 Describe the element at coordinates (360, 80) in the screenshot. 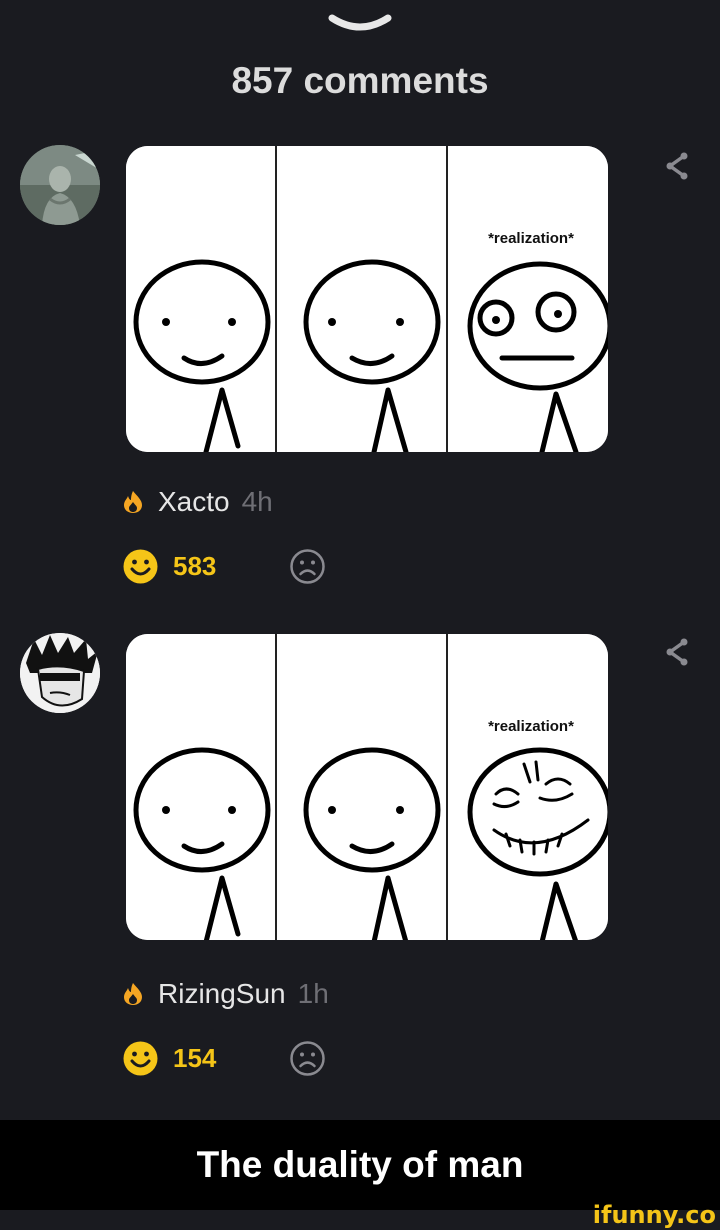

I see `comments-count-title: 857 comments` at that location.